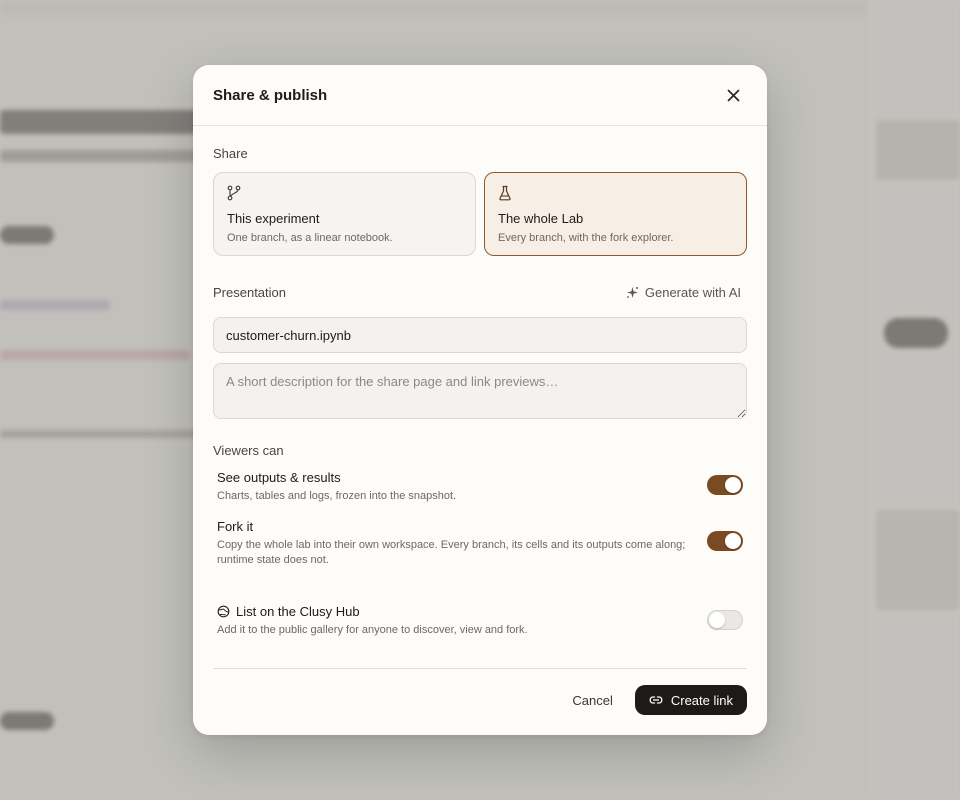 The height and width of the screenshot is (800, 960). I want to click on close-icon, so click(733, 95).